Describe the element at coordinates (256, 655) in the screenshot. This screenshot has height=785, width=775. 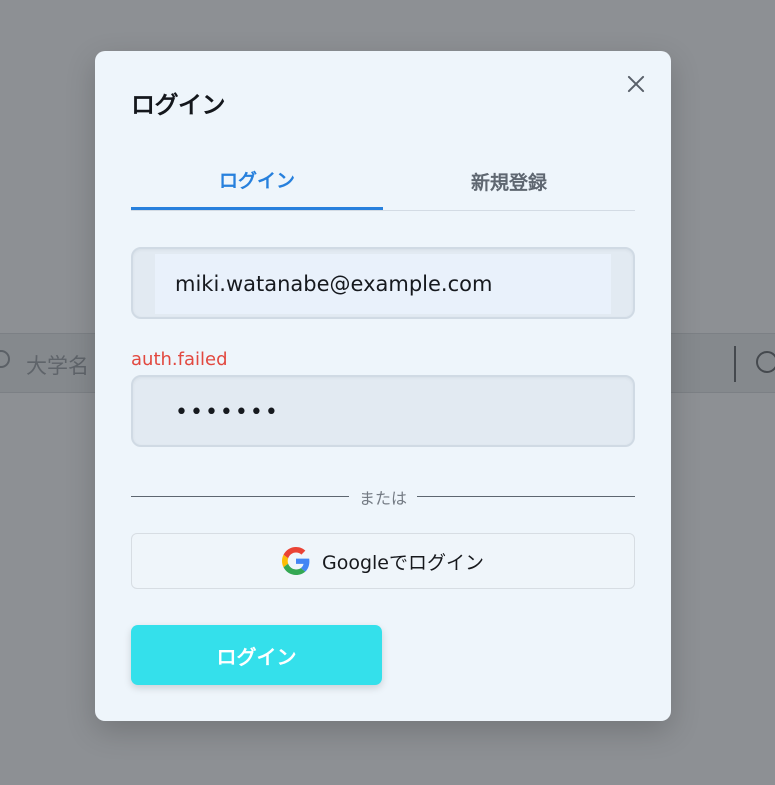
I see `login-submit-button: ログイン` at that location.